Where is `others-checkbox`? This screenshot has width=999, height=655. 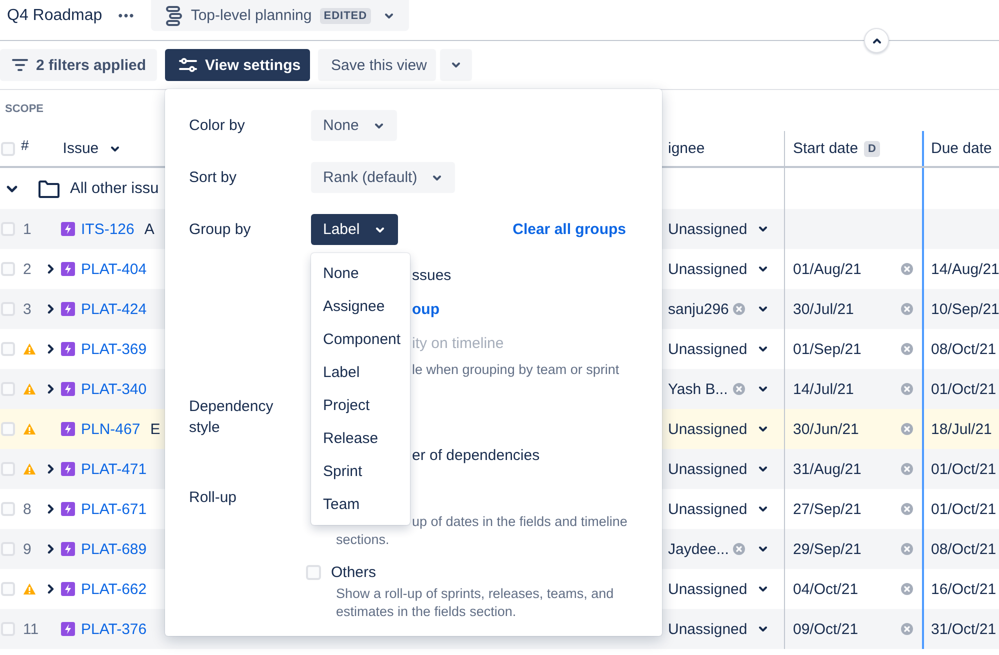 others-checkbox is located at coordinates (313, 572).